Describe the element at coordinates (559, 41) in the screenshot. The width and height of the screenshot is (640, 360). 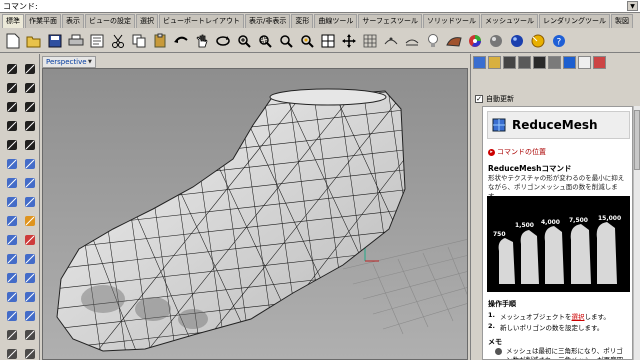
I see `help-icon: ?` at that location.